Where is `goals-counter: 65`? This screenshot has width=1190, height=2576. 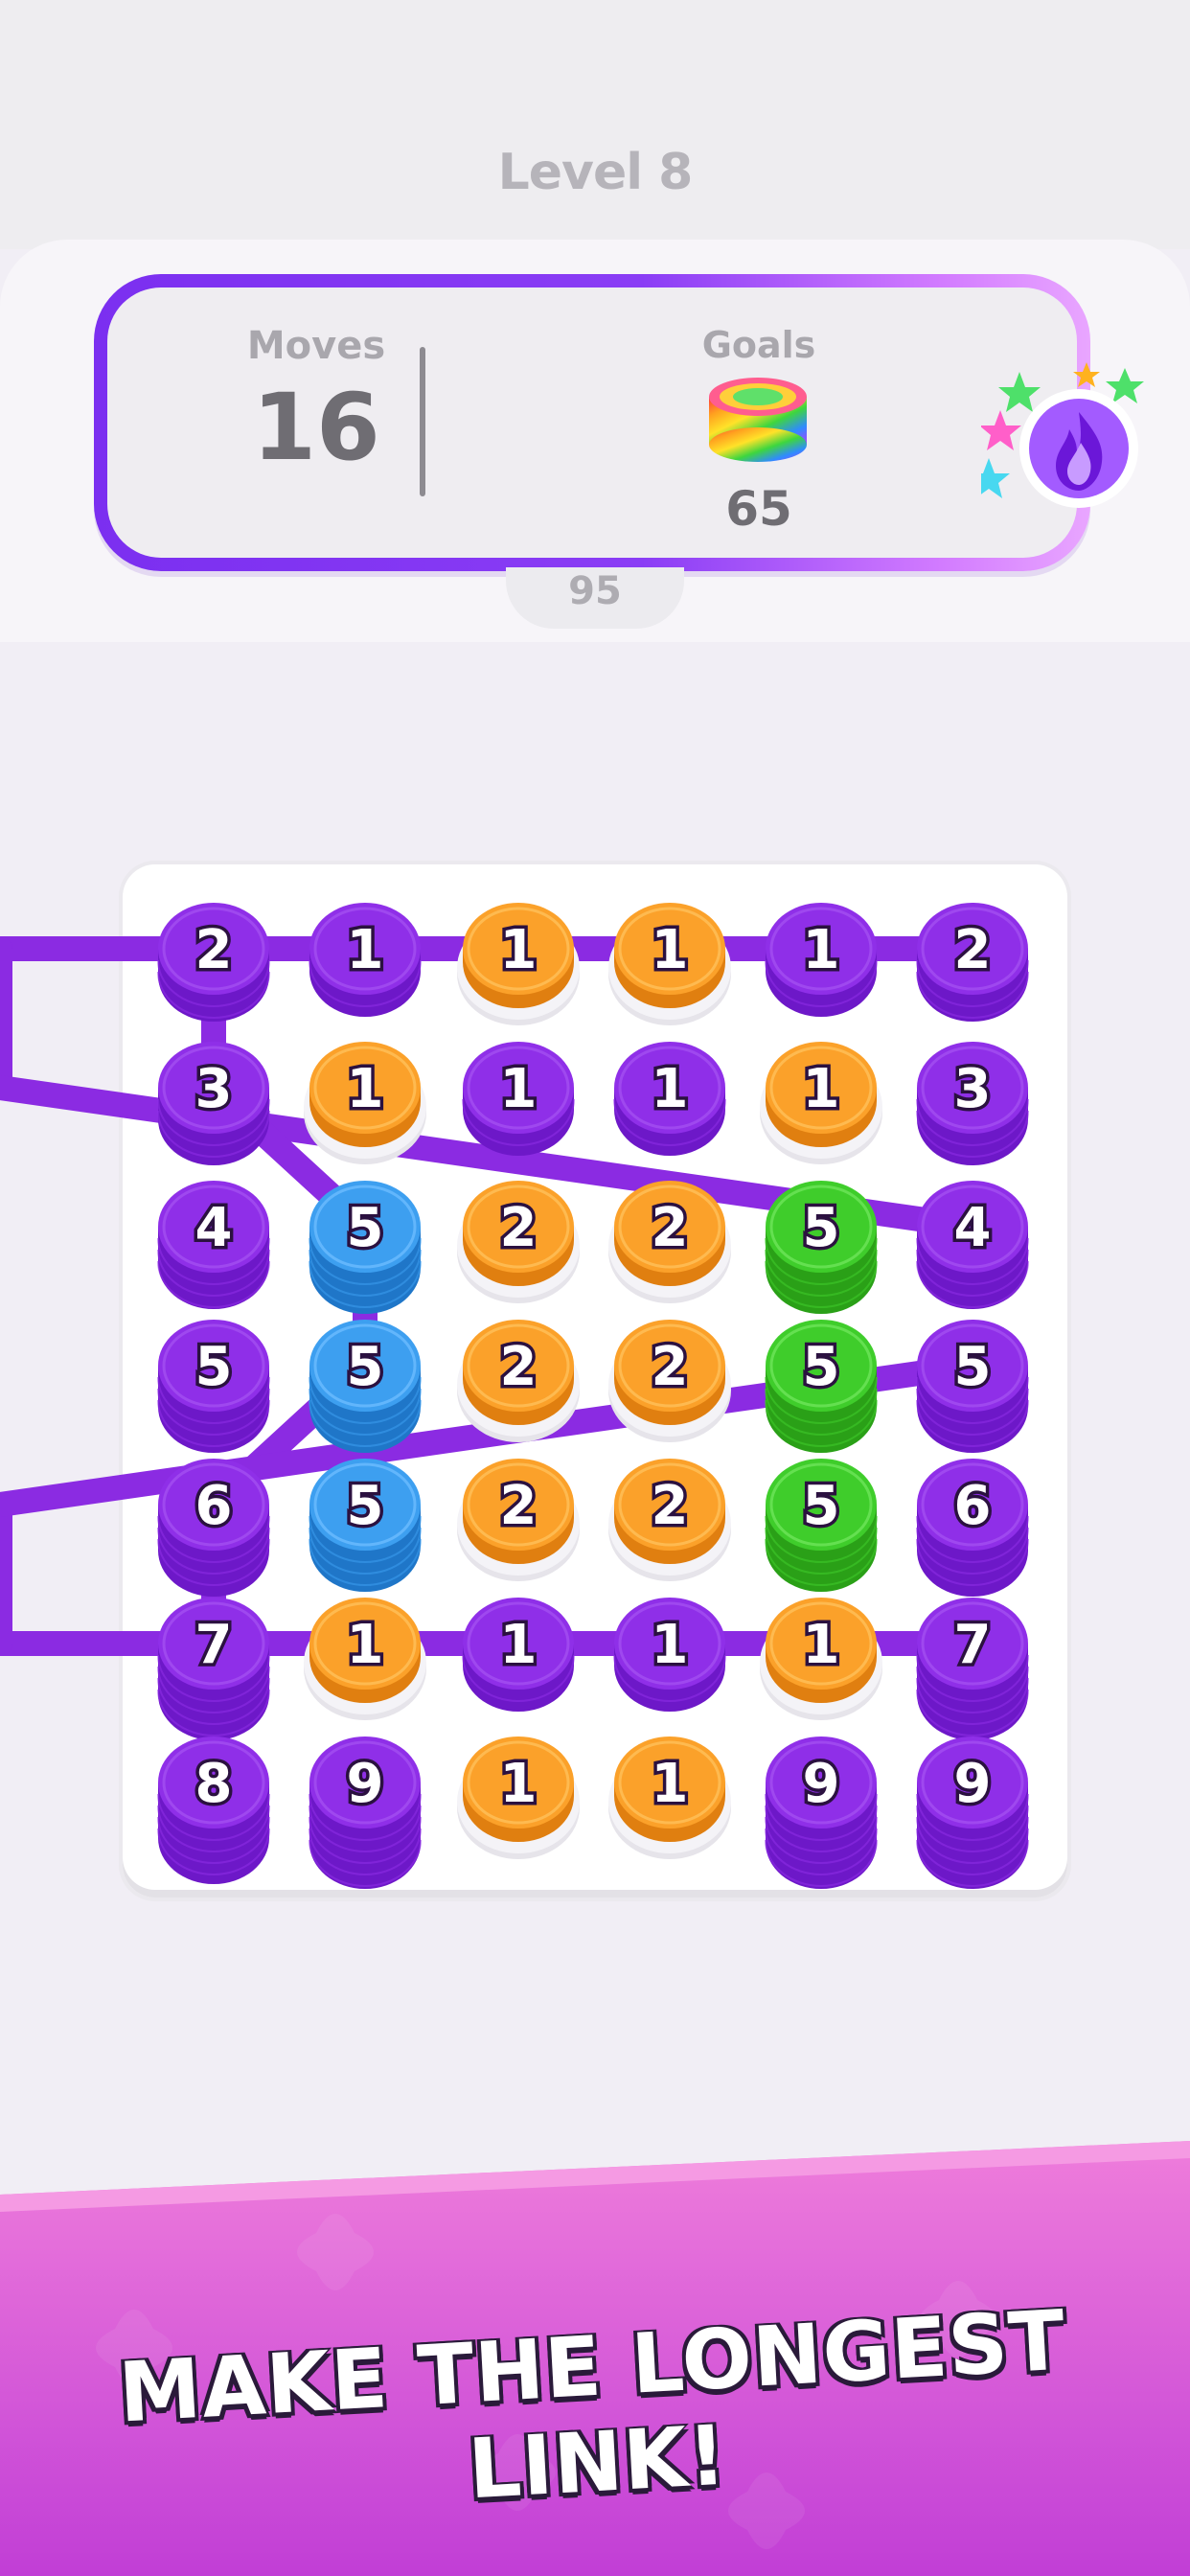 goals-counter: 65 is located at coordinates (759, 509).